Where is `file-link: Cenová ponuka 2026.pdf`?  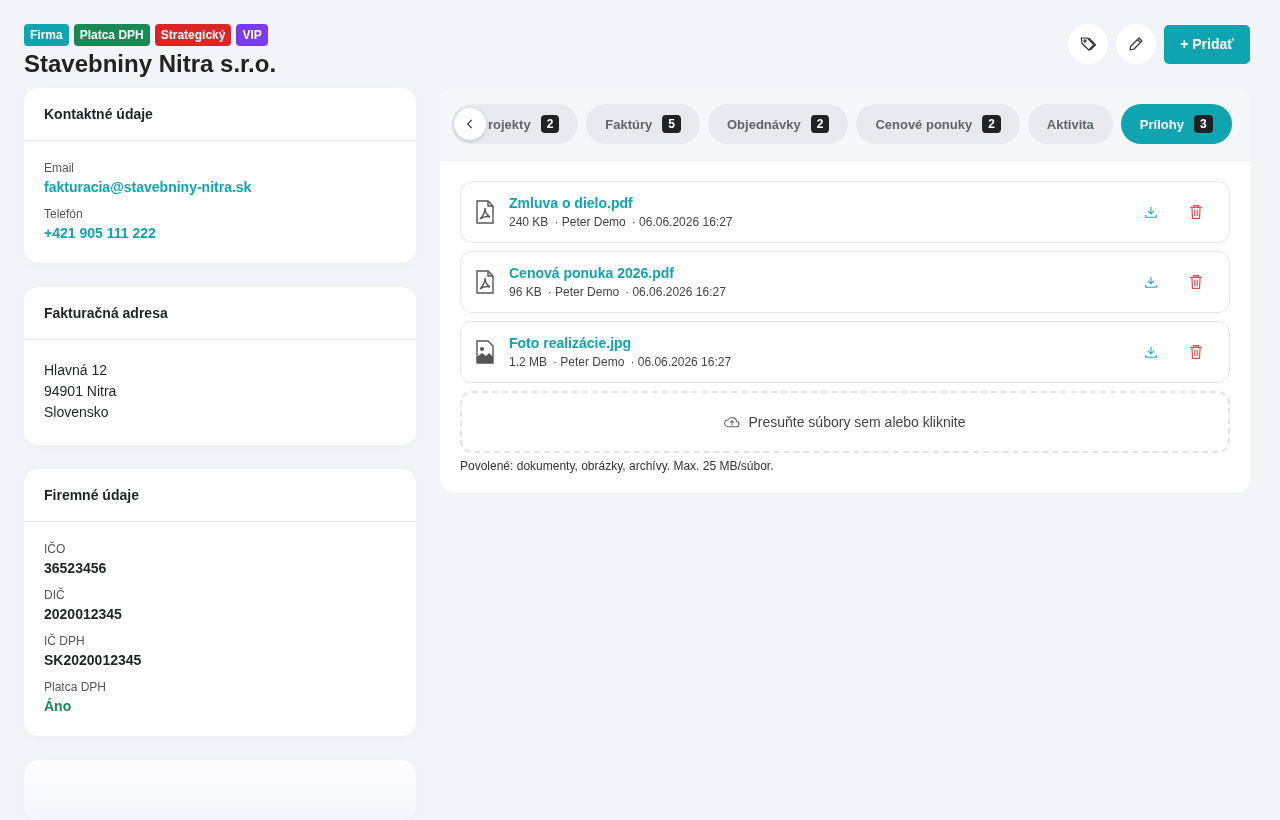 file-link: Cenová ponuka 2026.pdf is located at coordinates (815, 273).